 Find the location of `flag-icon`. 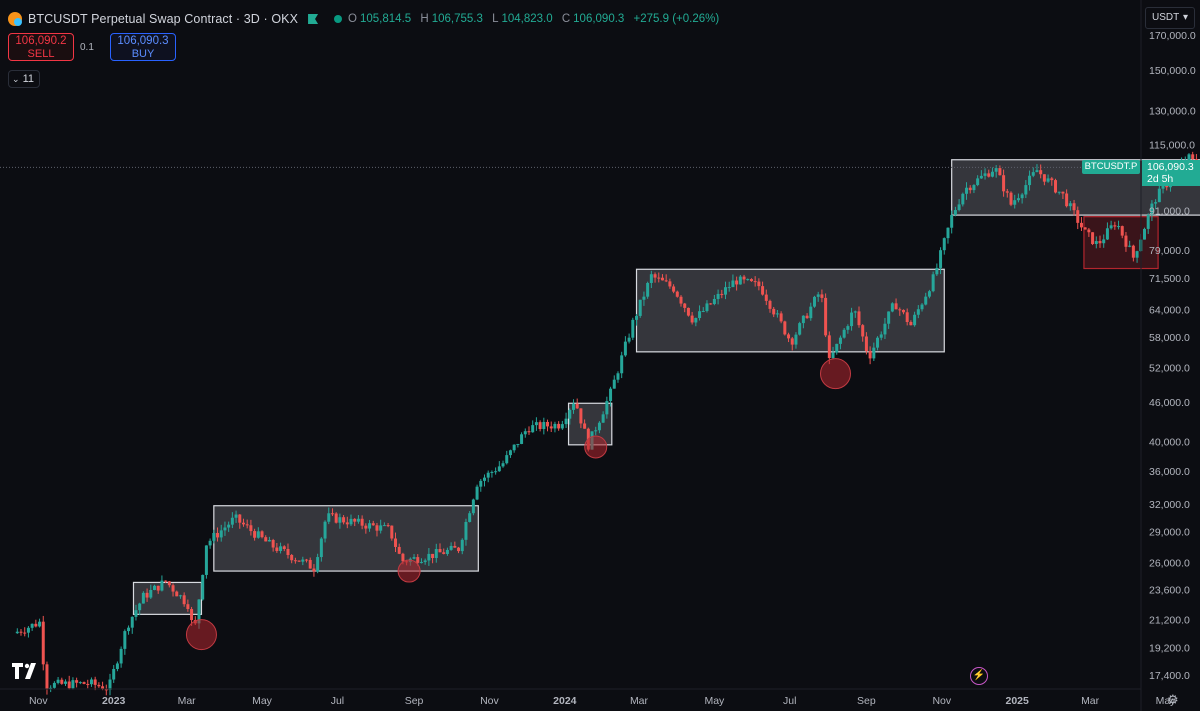

flag-icon is located at coordinates (313, 19).